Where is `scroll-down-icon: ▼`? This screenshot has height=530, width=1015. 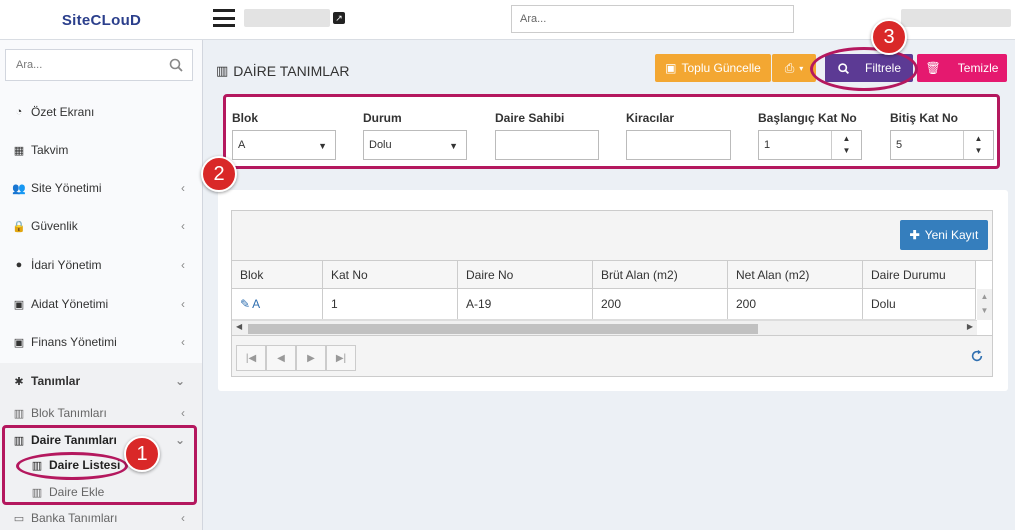
scroll-down-icon: ▼ is located at coordinates (984, 310).